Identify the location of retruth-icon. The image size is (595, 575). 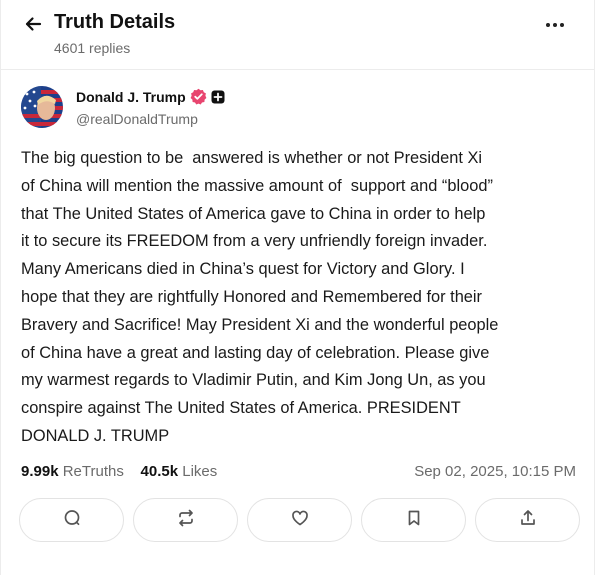
(186, 520).